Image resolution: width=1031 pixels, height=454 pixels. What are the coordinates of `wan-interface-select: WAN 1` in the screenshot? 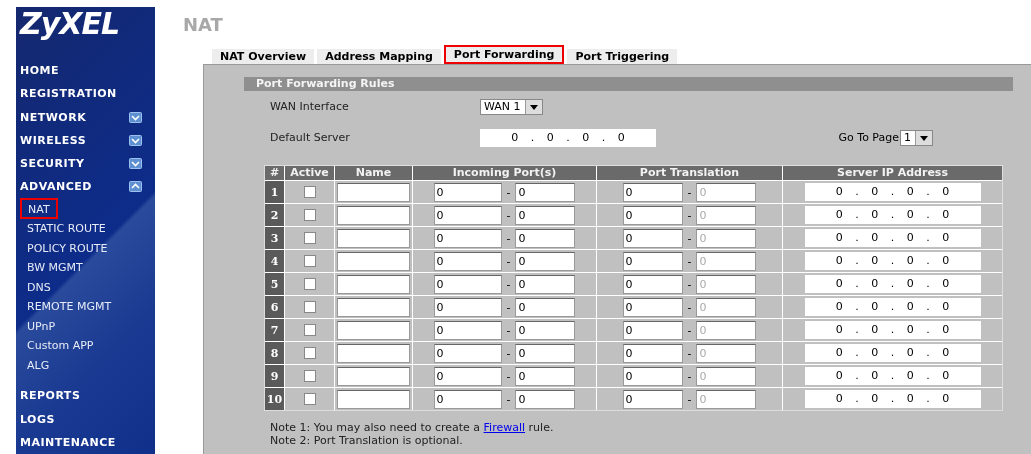 It's located at (511, 106).